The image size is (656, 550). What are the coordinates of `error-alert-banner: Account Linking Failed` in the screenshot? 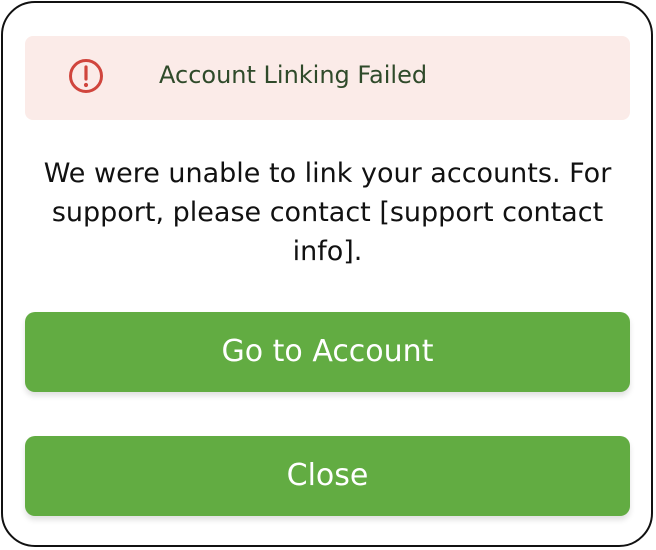 It's located at (327, 78).